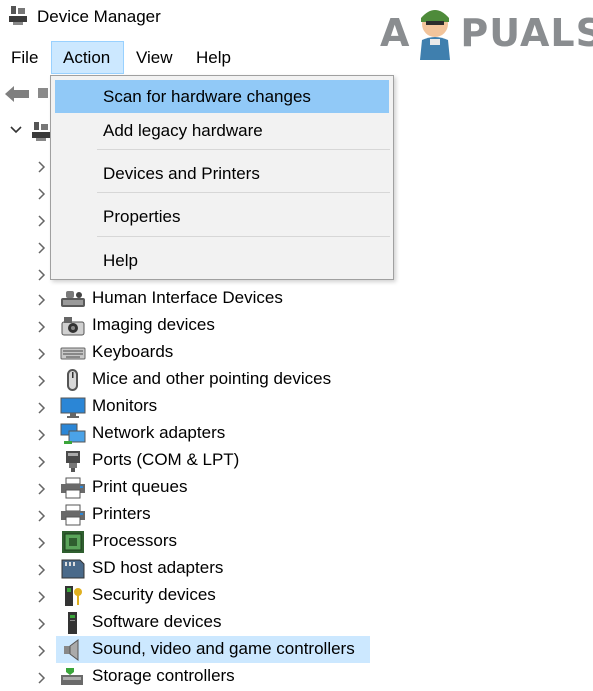  What do you see at coordinates (73, 569) in the screenshot?
I see `sd-card-icon` at bounding box center [73, 569].